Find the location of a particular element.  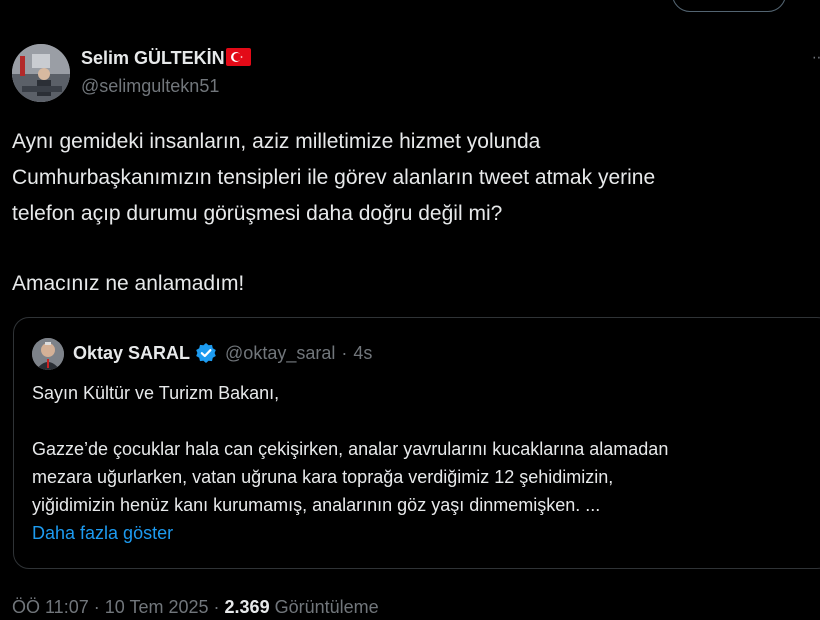

author-name: Selim GÜLTEKİN is located at coordinates (166, 58).